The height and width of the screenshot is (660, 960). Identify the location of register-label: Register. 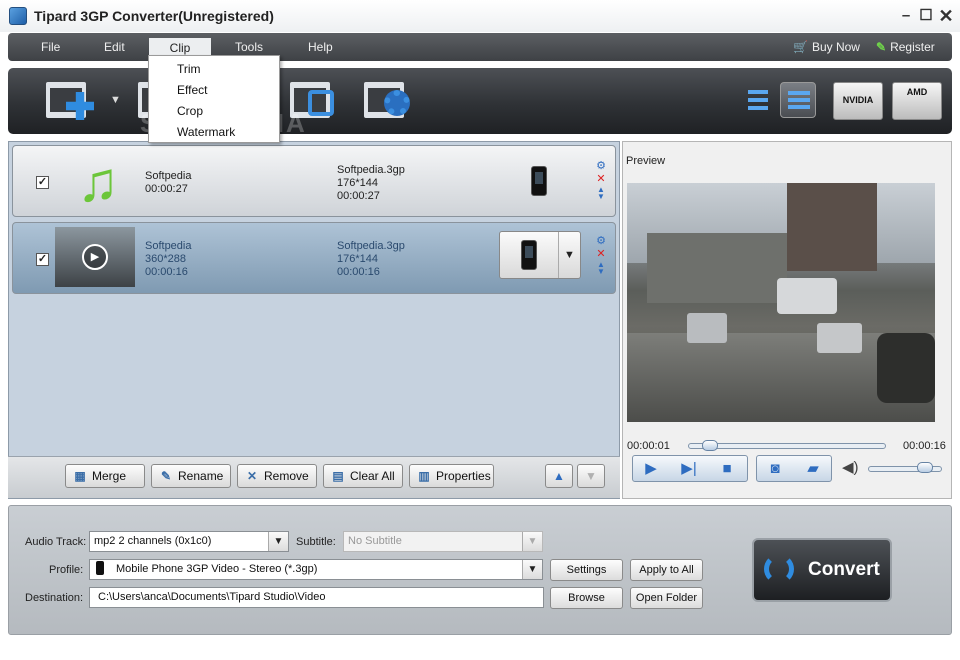
(912, 47).